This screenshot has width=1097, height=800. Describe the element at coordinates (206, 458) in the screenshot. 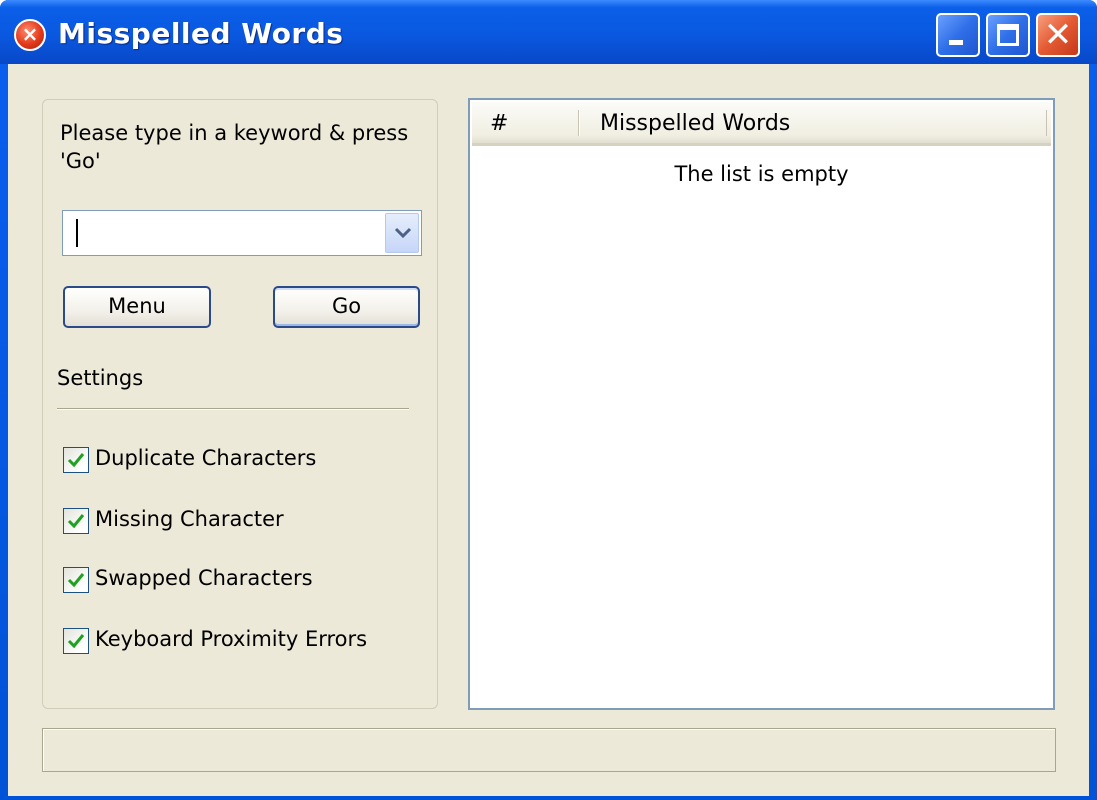

I see `checkbox-label: Duplicate Characters` at that location.